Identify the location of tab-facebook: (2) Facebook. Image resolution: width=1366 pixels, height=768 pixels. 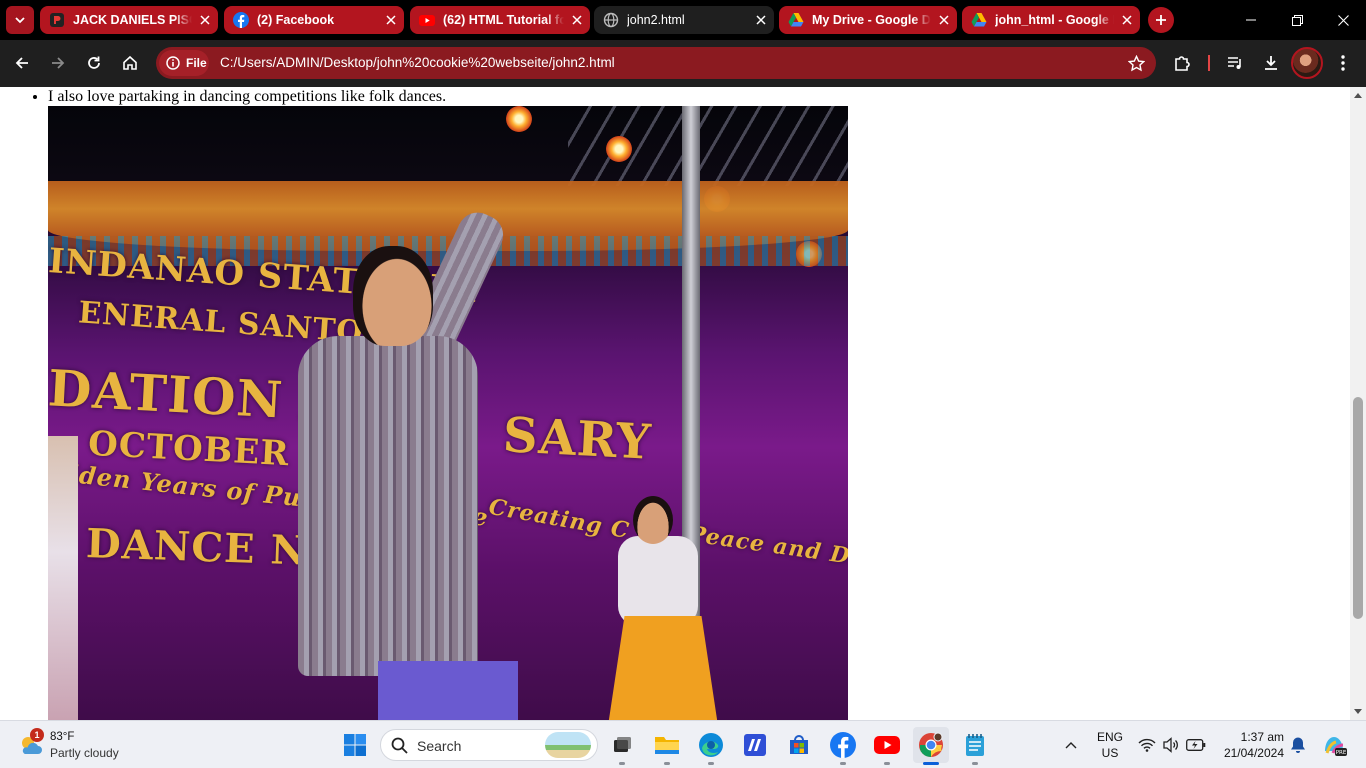
(314, 20).